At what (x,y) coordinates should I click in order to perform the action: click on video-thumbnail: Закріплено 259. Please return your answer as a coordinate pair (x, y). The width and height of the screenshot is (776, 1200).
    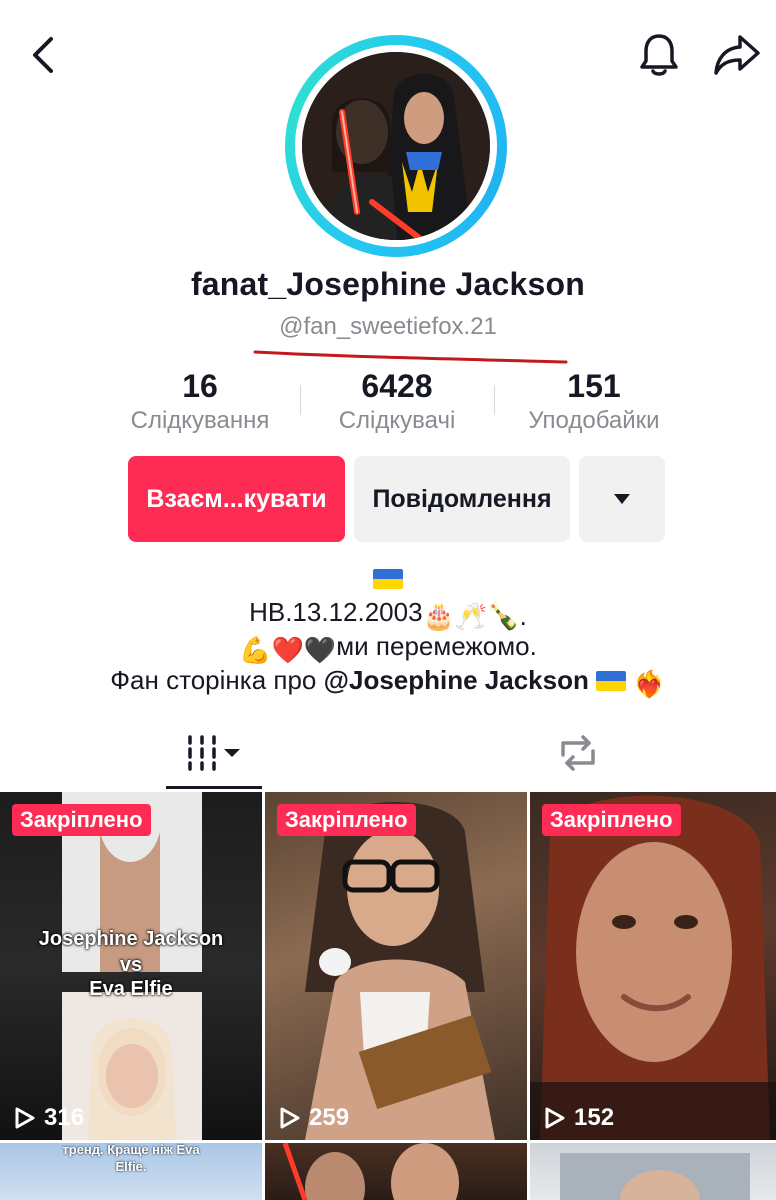
    Looking at the image, I should click on (396, 966).